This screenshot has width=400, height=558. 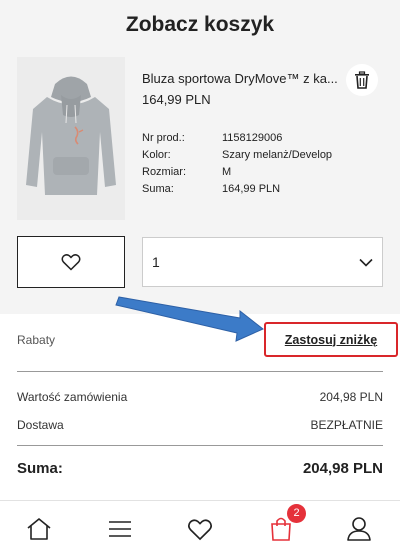 I want to click on nav-menu, so click(x=120, y=529).